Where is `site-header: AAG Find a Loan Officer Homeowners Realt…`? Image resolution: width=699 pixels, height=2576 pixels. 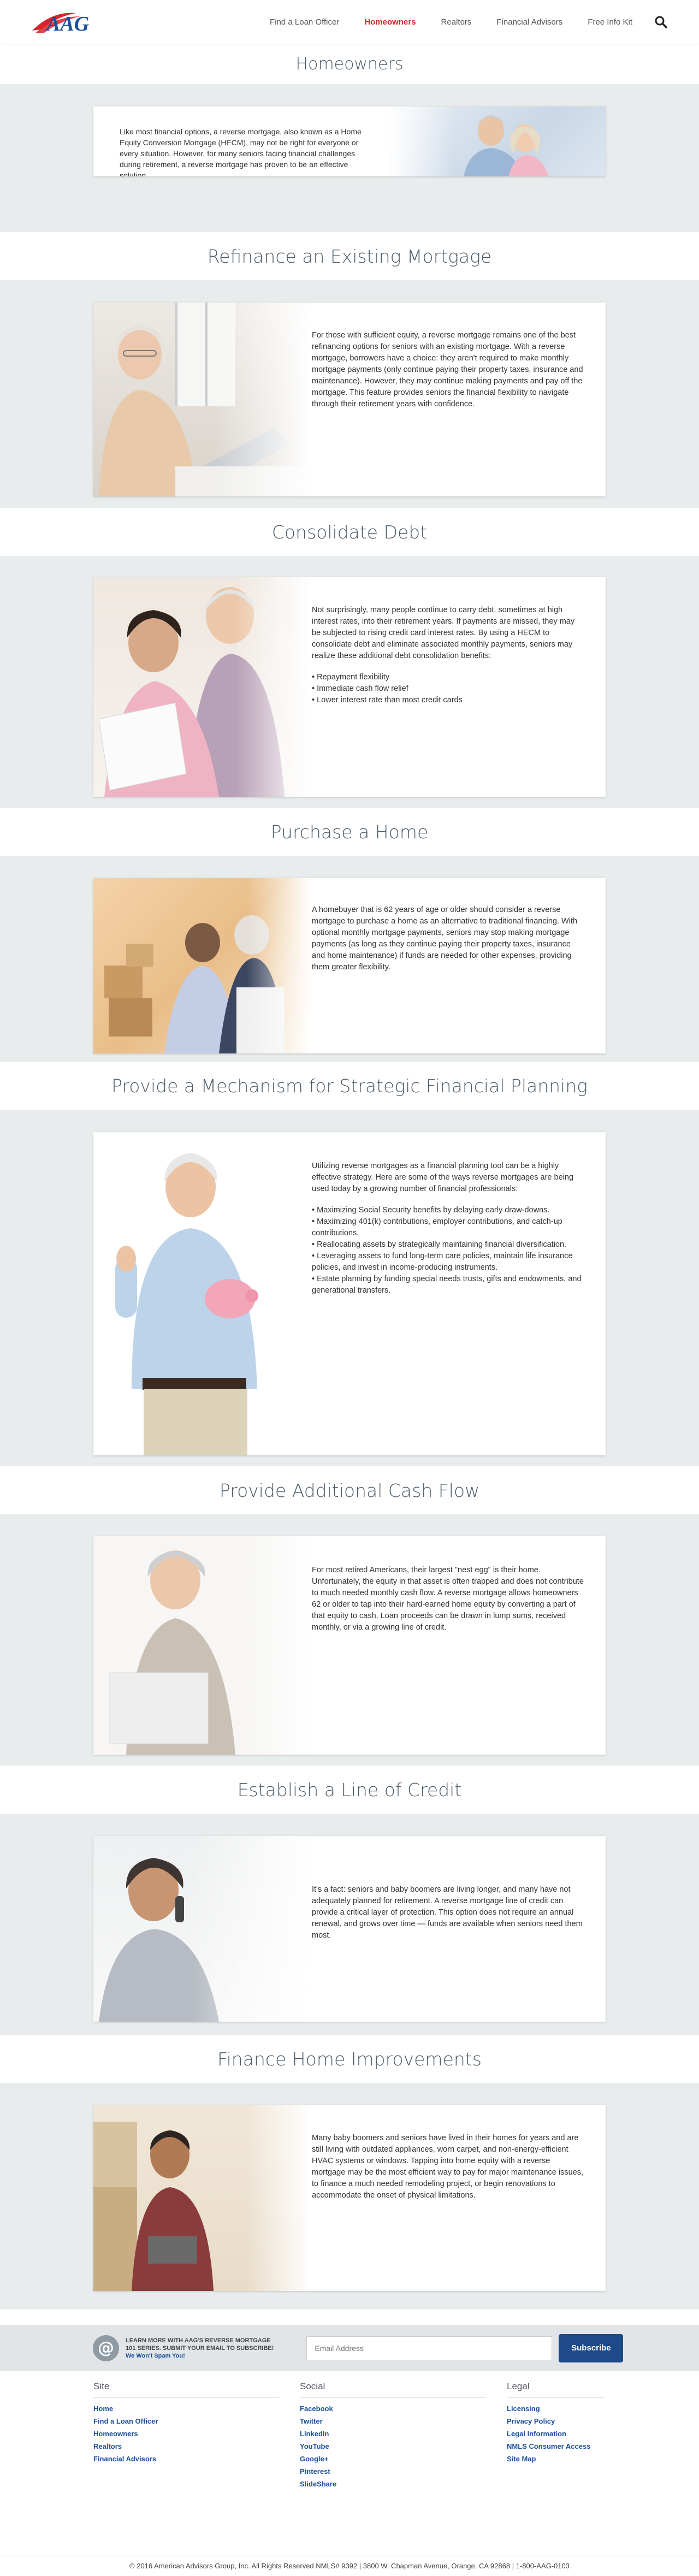
site-header: AAG Find a Loan Officer Homeowners Realt… is located at coordinates (349, 22).